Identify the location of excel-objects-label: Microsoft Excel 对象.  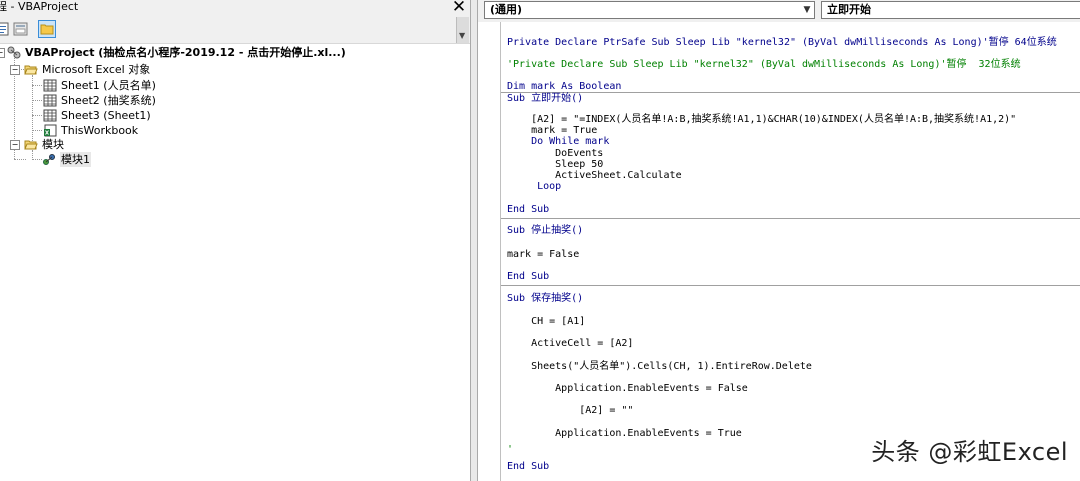
(96, 69).